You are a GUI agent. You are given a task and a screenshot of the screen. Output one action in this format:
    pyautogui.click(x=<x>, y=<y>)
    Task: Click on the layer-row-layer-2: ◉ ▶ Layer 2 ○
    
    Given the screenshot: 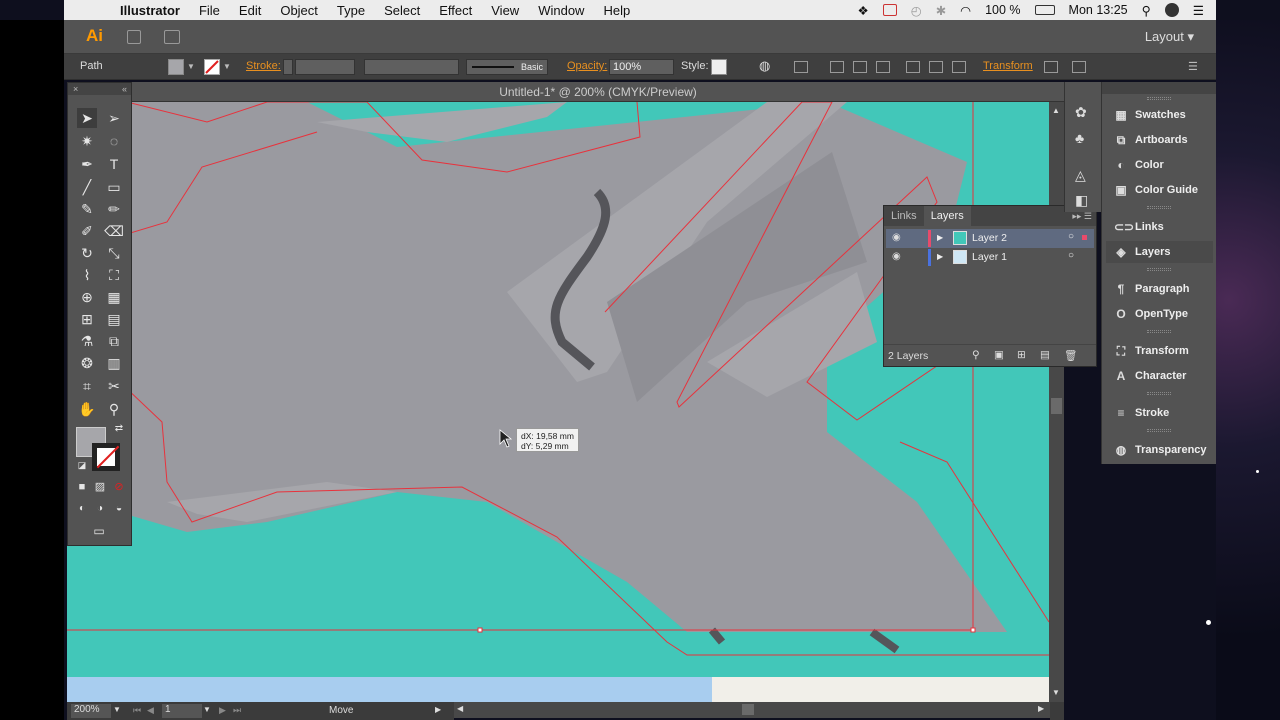 What is the action you would take?
    pyautogui.click(x=990, y=238)
    